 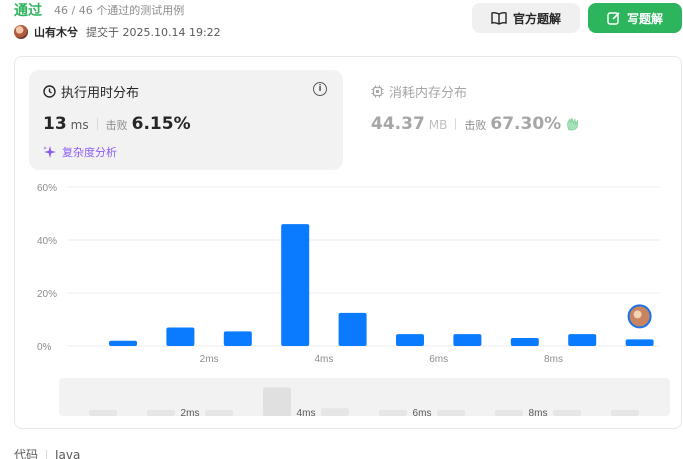 What do you see at coordinates (306, 412) in the screenshot?
I see `mini-tick-label: 4ms` at bounding box center [306, 412].